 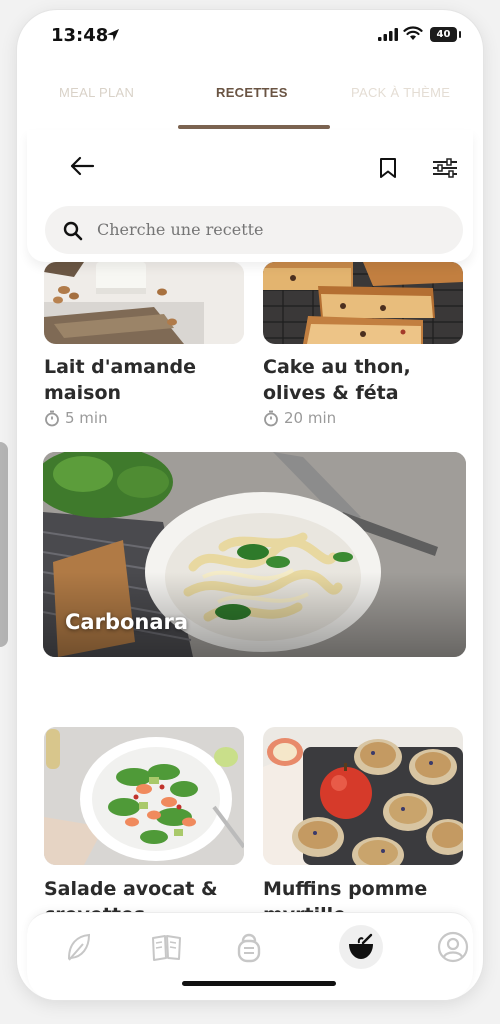 I want to click on tab-pack-a-theme: PACK À THÈME, so click(x=400, y=92).